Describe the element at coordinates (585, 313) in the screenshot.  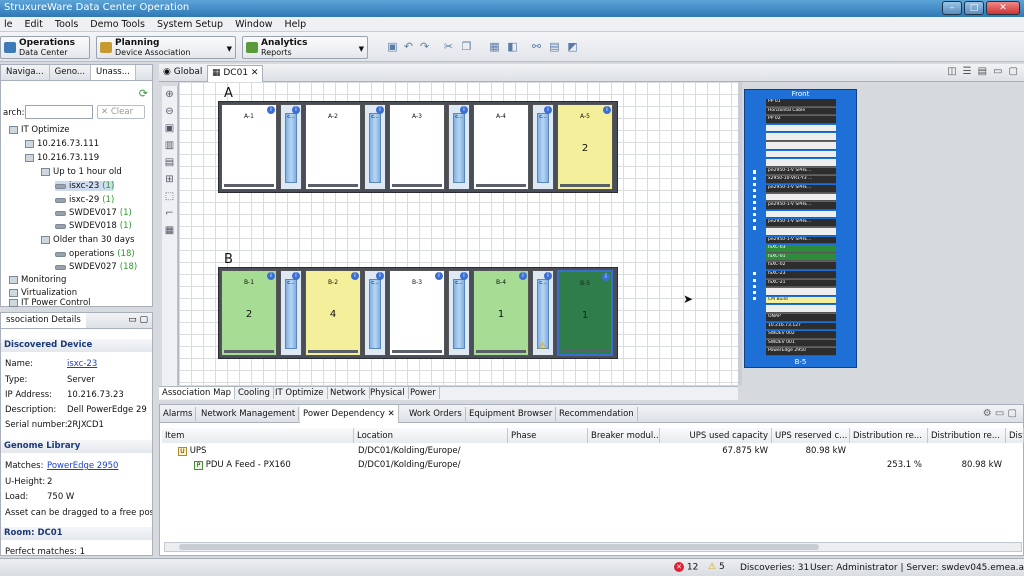
I see `rack-selected: B-5 1 i` at that location.